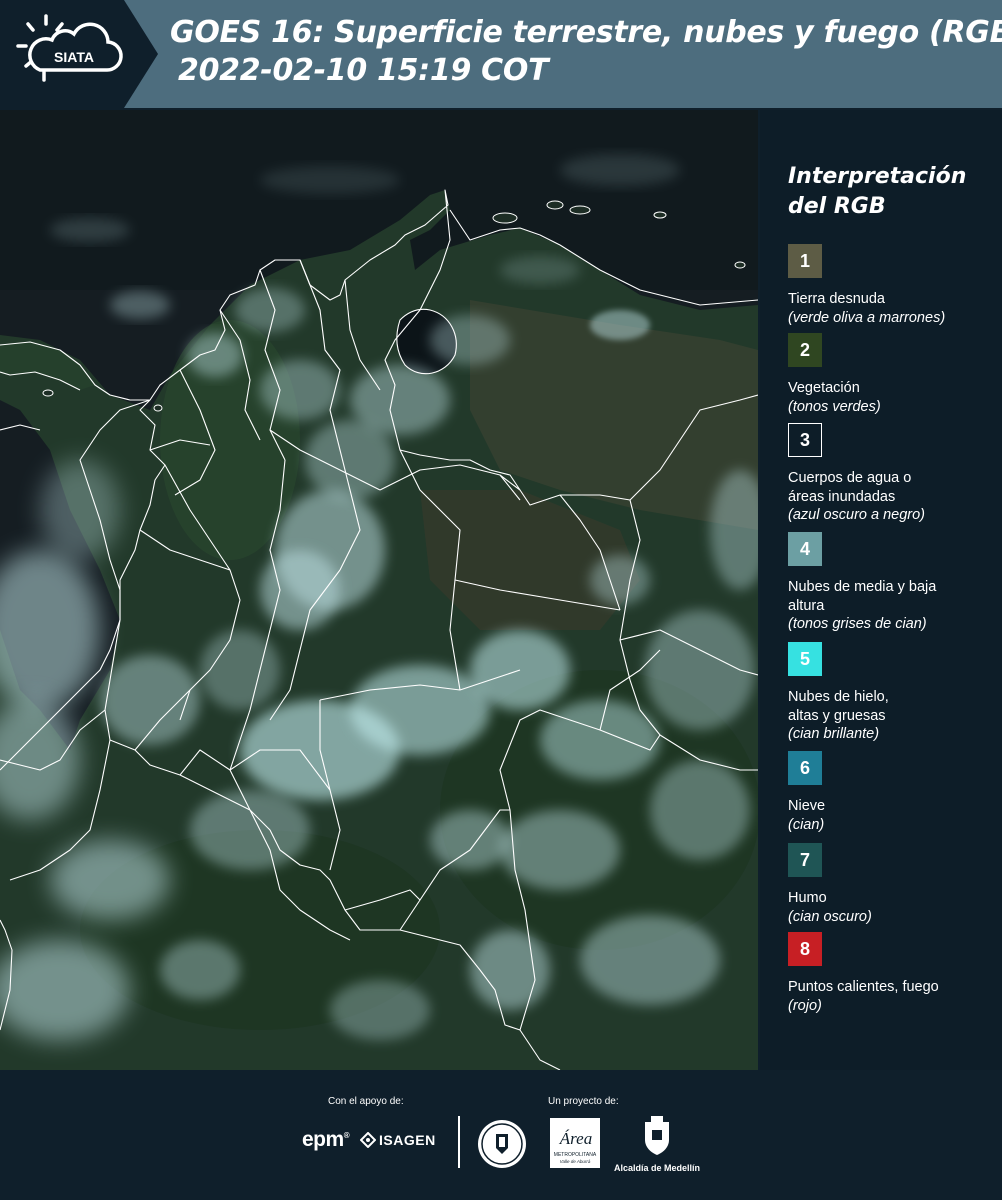 The height and width of the screenshot is (1200, 1002). I want to click on coat-of-arms-icon, so click(657, 1135).